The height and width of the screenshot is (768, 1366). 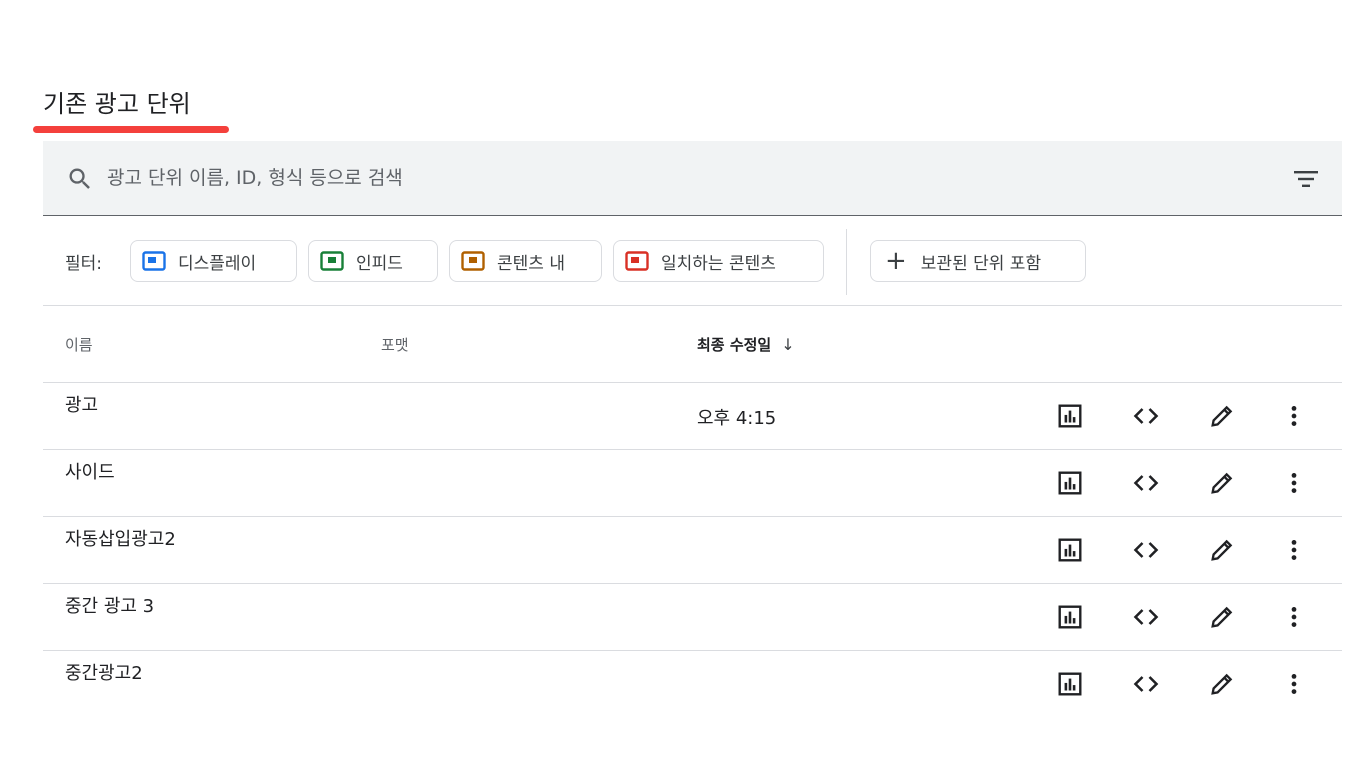 I want to click on ad-unit-name: 자동삽입광고2, so click(x=120, y=538).